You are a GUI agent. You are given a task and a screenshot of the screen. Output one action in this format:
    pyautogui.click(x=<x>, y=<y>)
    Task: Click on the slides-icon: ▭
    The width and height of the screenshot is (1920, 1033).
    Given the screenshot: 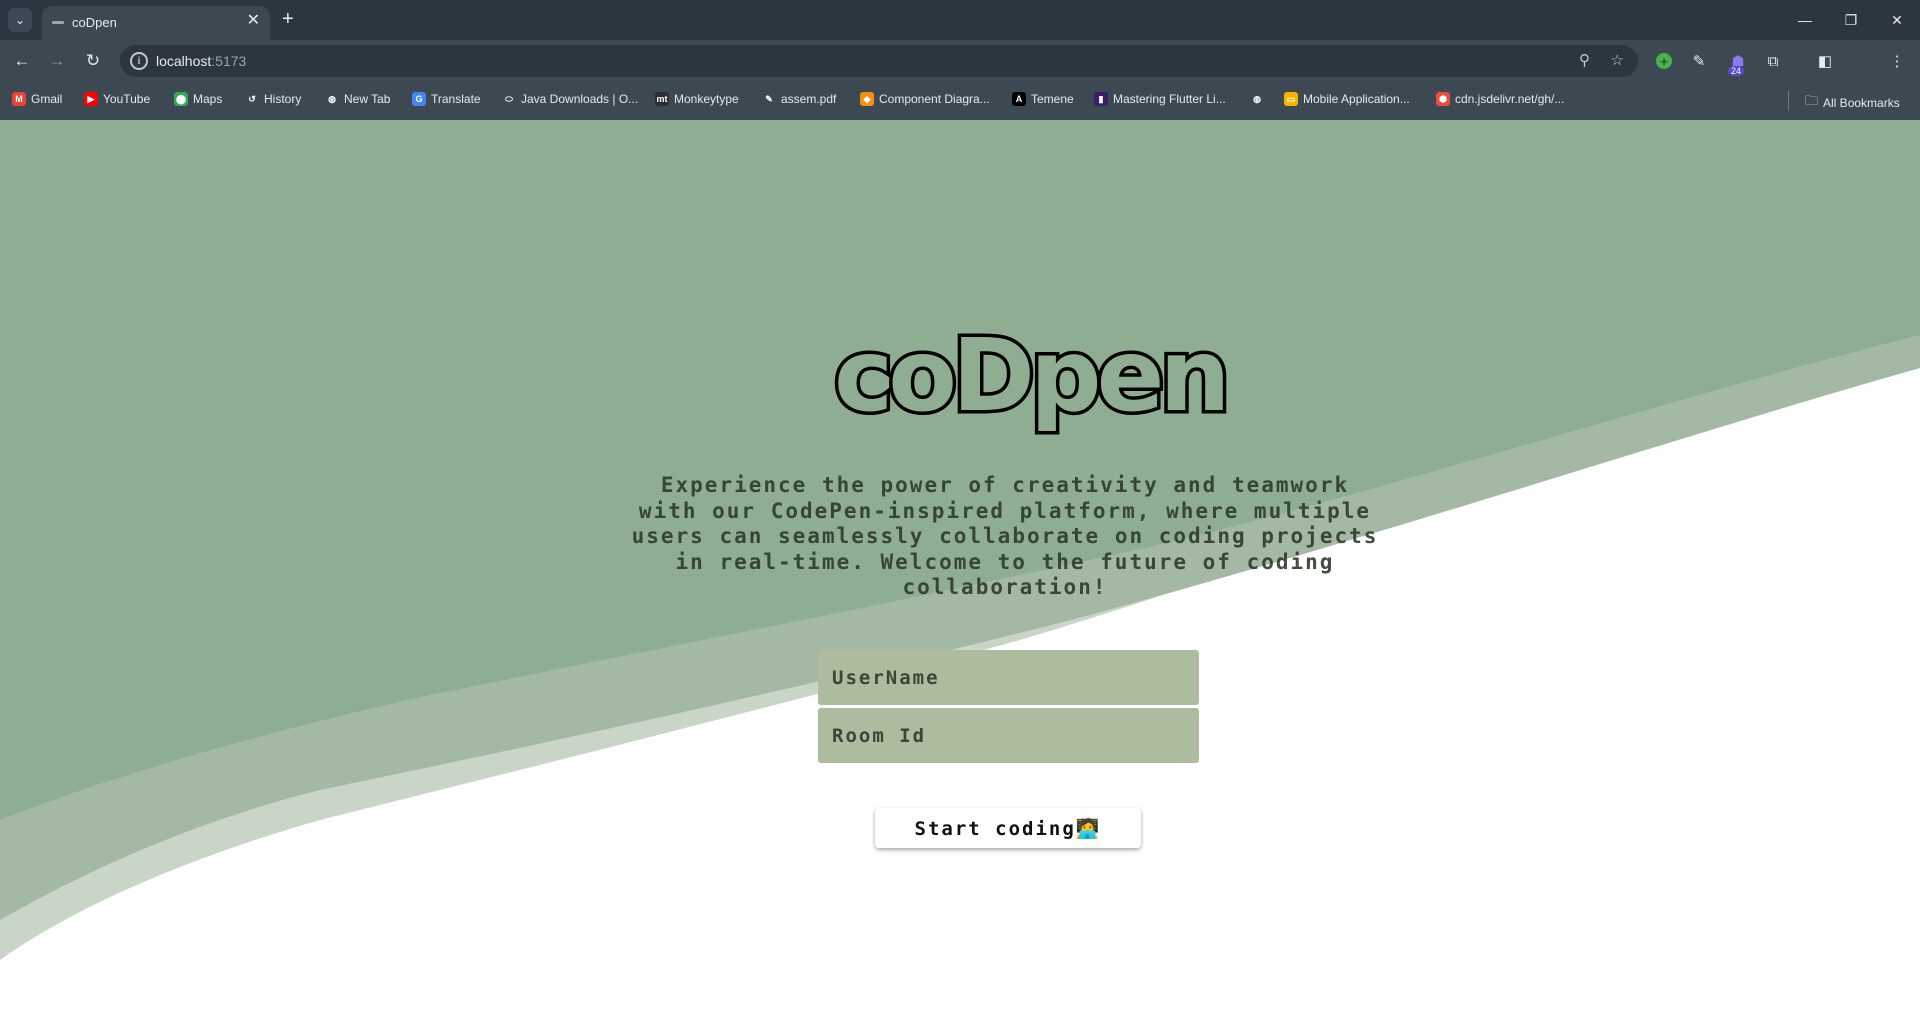 What is the action you would take?
    pyautogui.click(x=1291, y=99)
    